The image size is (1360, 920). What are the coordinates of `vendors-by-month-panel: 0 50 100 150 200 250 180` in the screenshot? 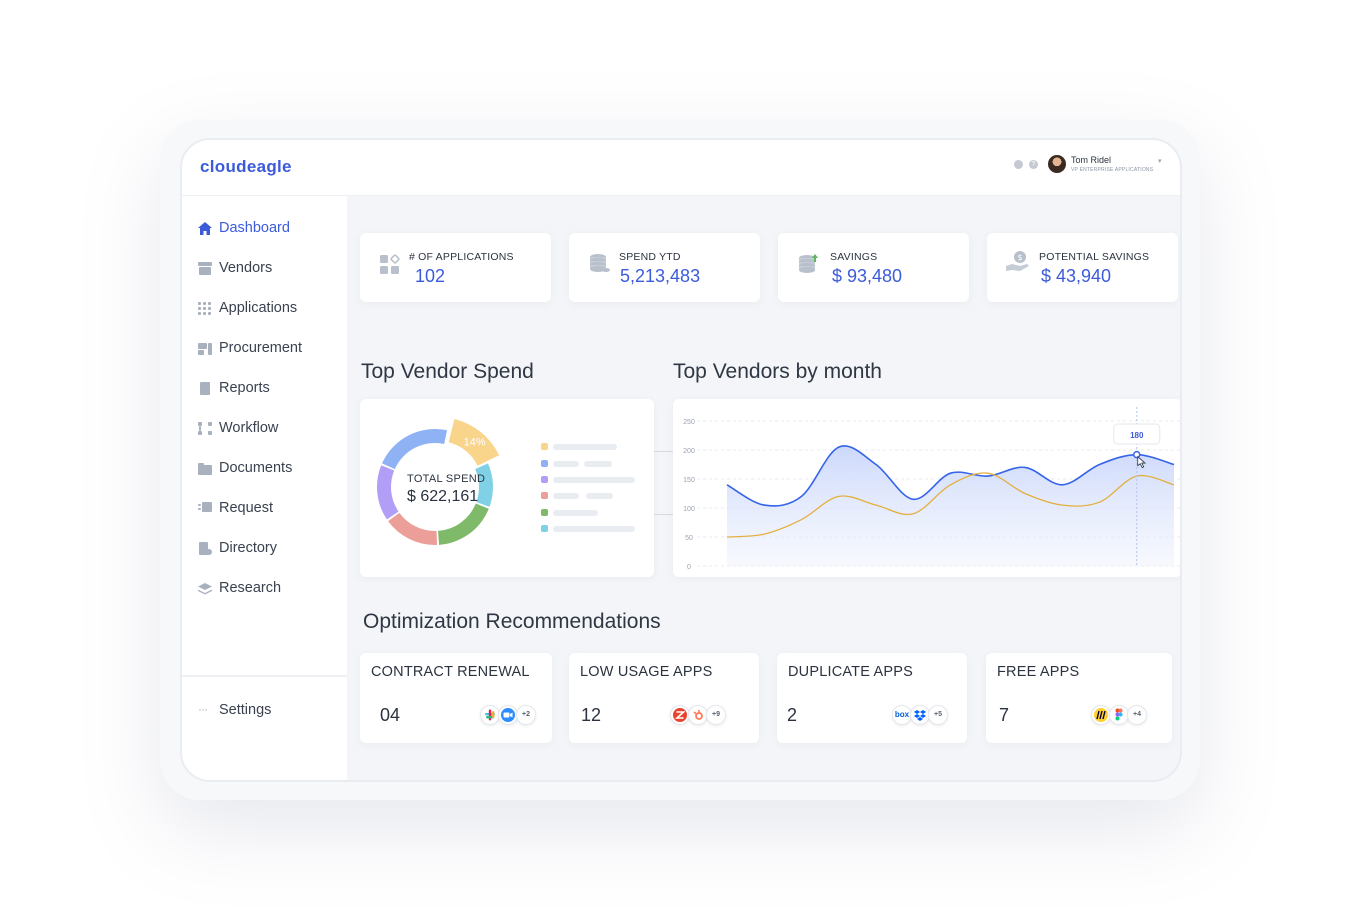 It's located at (927, 488).